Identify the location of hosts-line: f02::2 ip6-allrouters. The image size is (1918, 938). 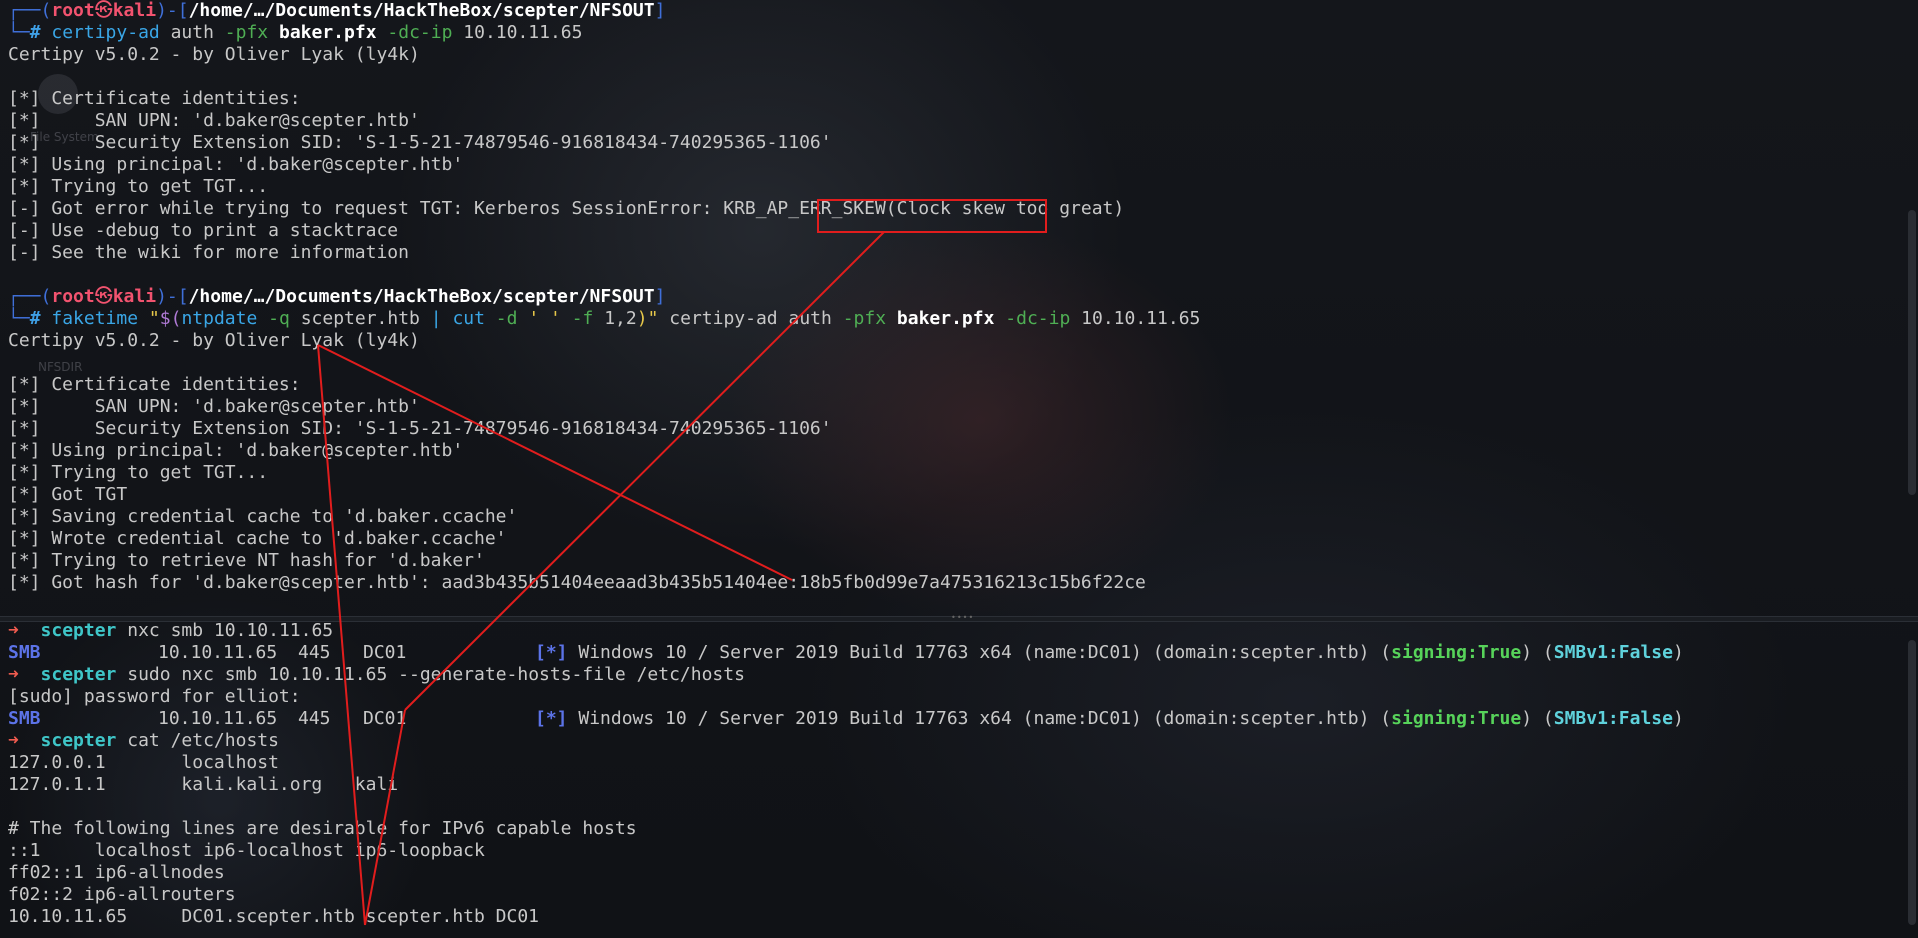
(122, 894).